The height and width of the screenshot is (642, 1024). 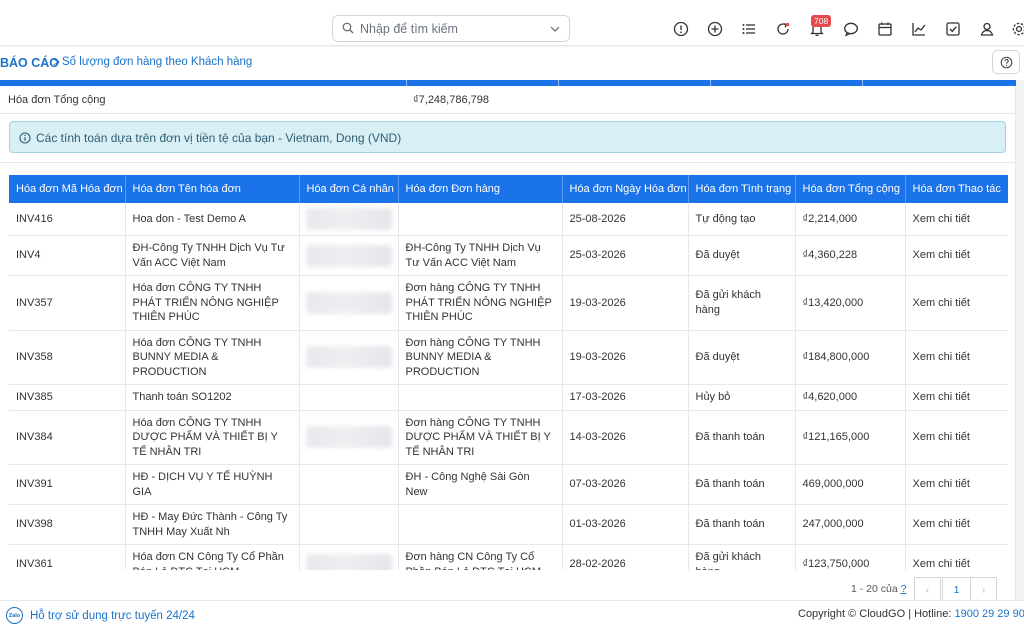 What do you see at coordinates (821, 21) in the screenshot?
I see `notification-badge: 708` at bounding box center [821, 21].